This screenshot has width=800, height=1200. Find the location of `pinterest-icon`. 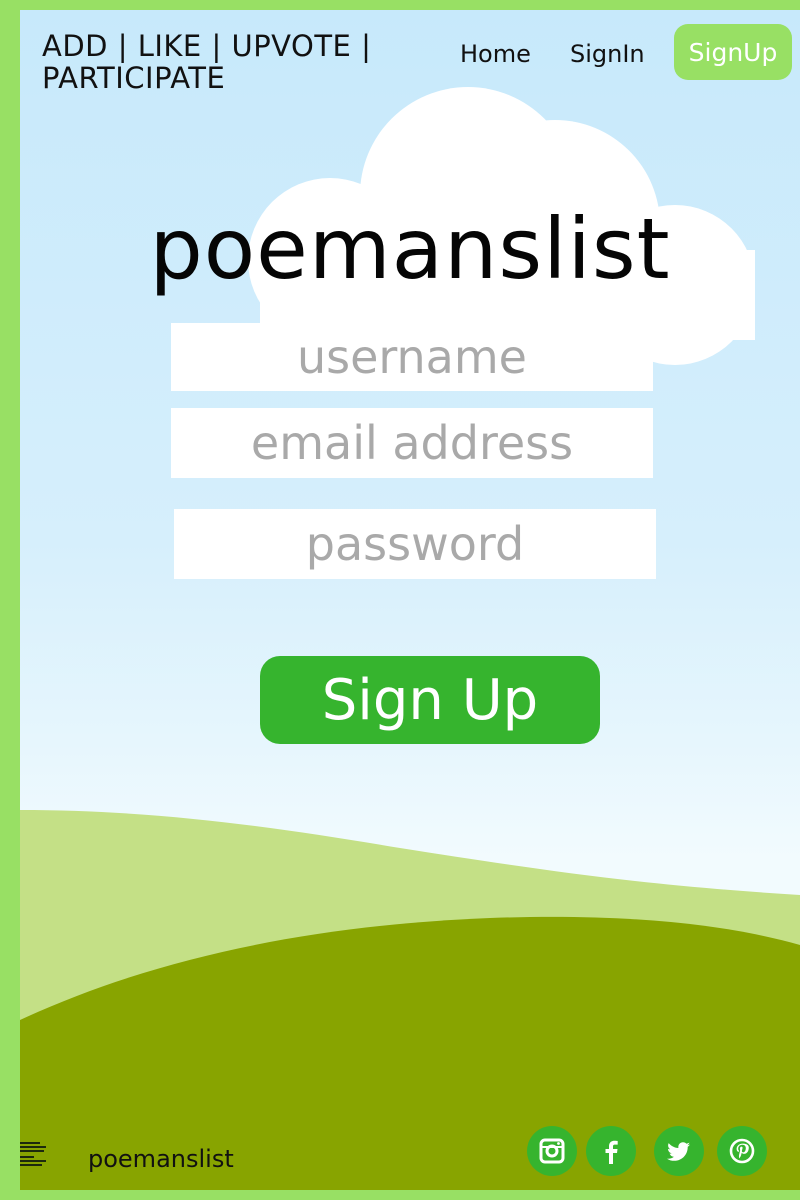

pinterest-icon is located at coordinates (742, 1151).